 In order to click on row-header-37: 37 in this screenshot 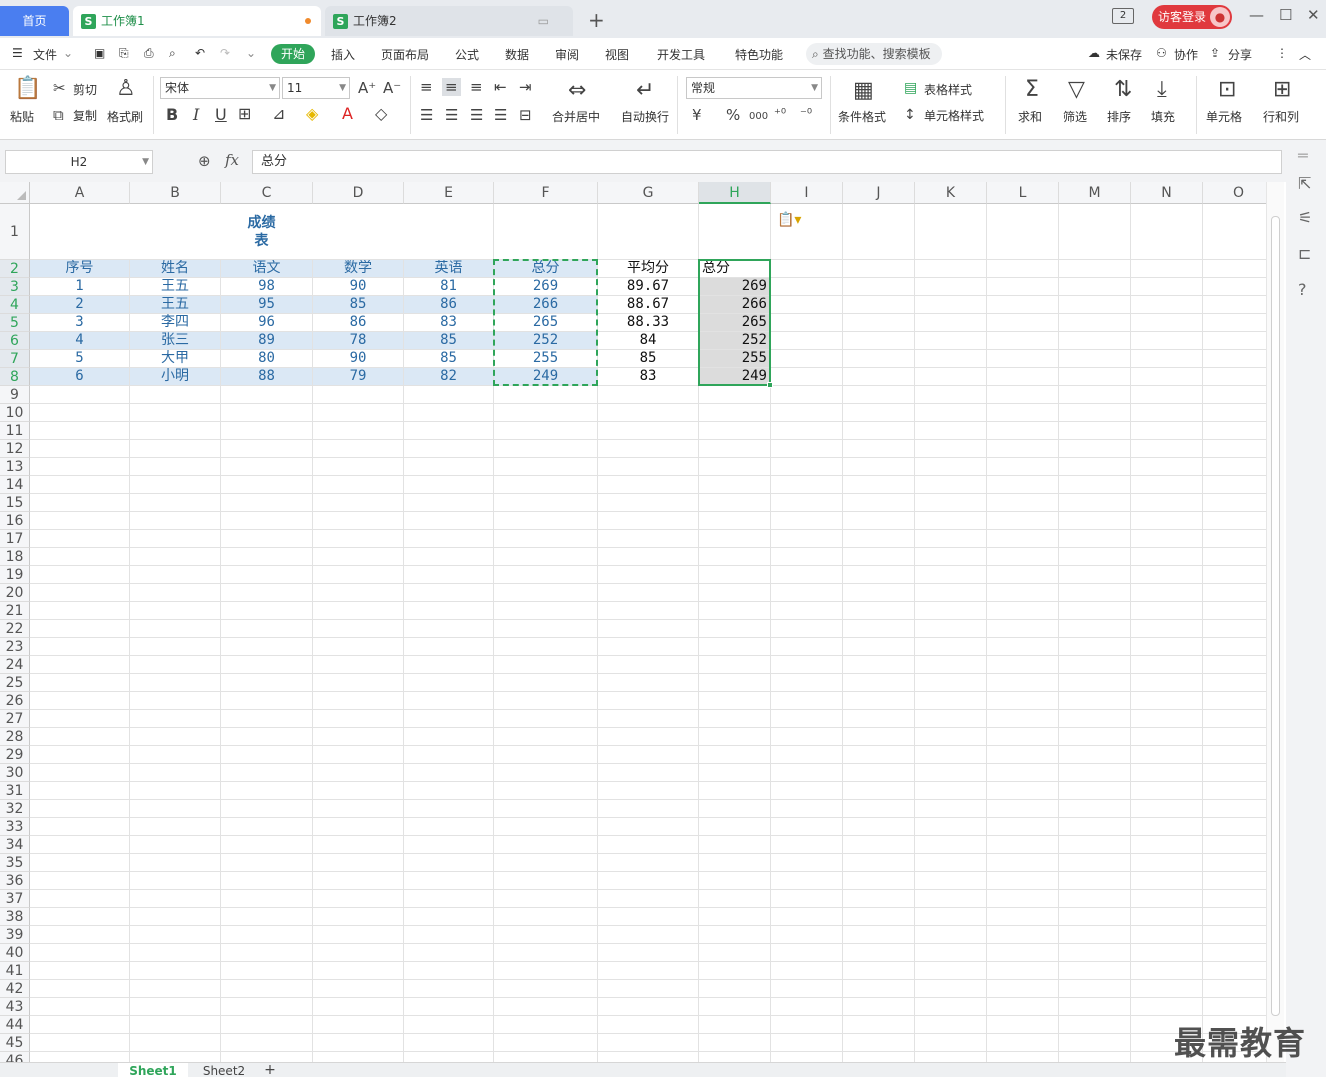, I will do `click(15, 899)`.